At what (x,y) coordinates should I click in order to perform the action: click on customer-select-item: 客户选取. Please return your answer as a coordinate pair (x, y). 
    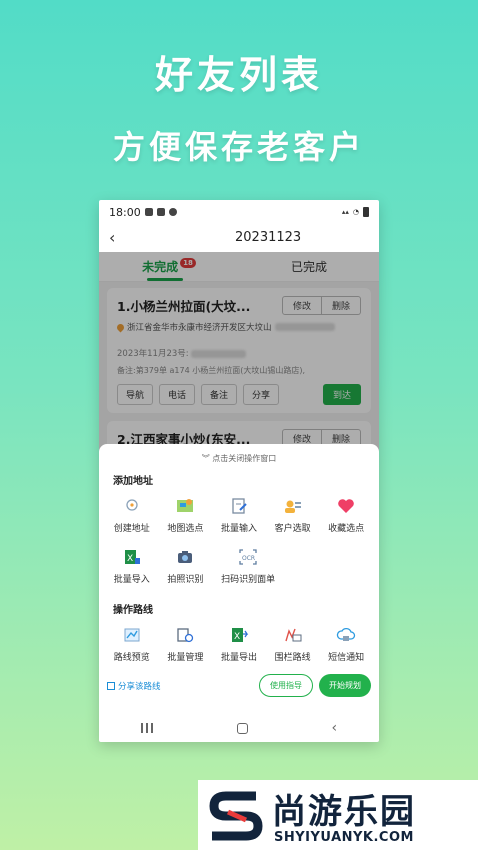
    Looking at the image, I should click on (293, 515).